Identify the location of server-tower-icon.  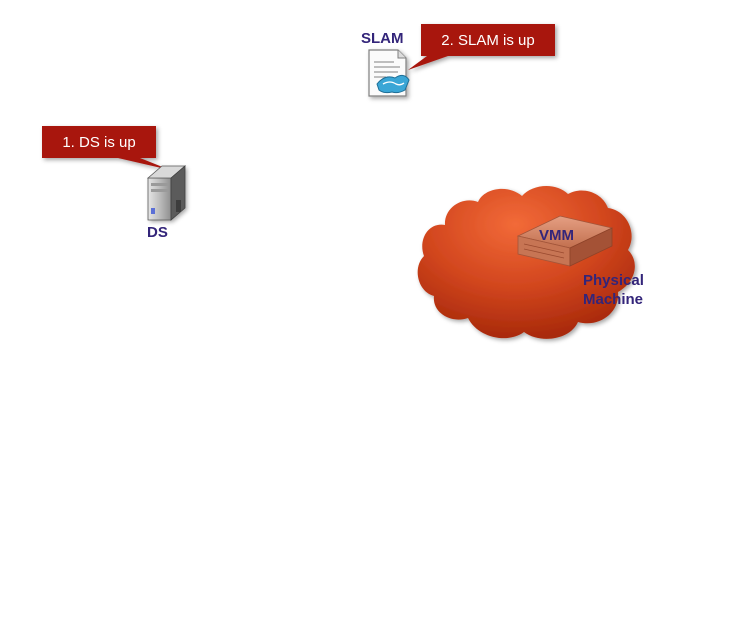
(166, 193).